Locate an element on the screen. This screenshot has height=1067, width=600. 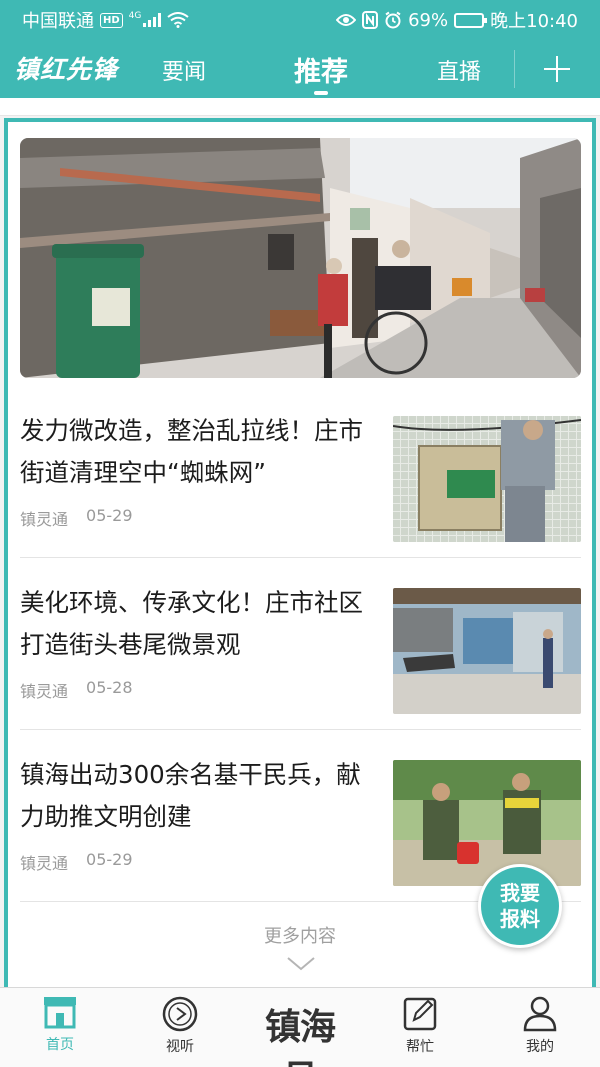
thumb-photo-mural is located at coordinates (487, 651).